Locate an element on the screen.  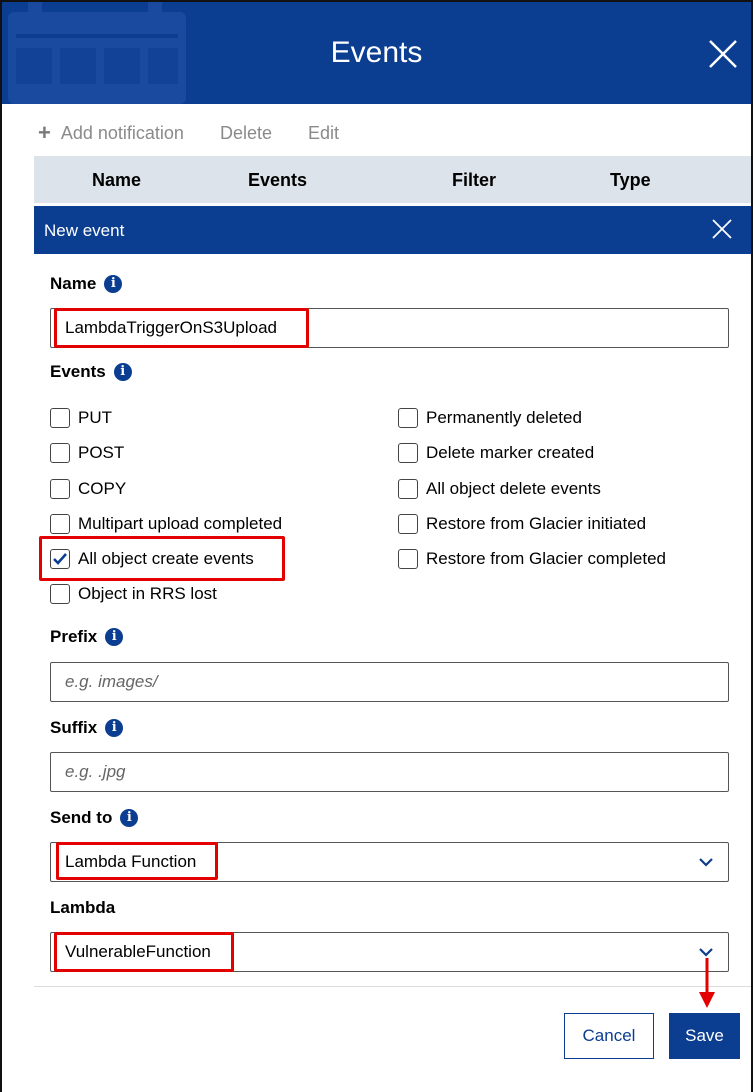
event-checkbox-glacier-completed: Restore from Glacier completed is located at coordinates (532, 559).